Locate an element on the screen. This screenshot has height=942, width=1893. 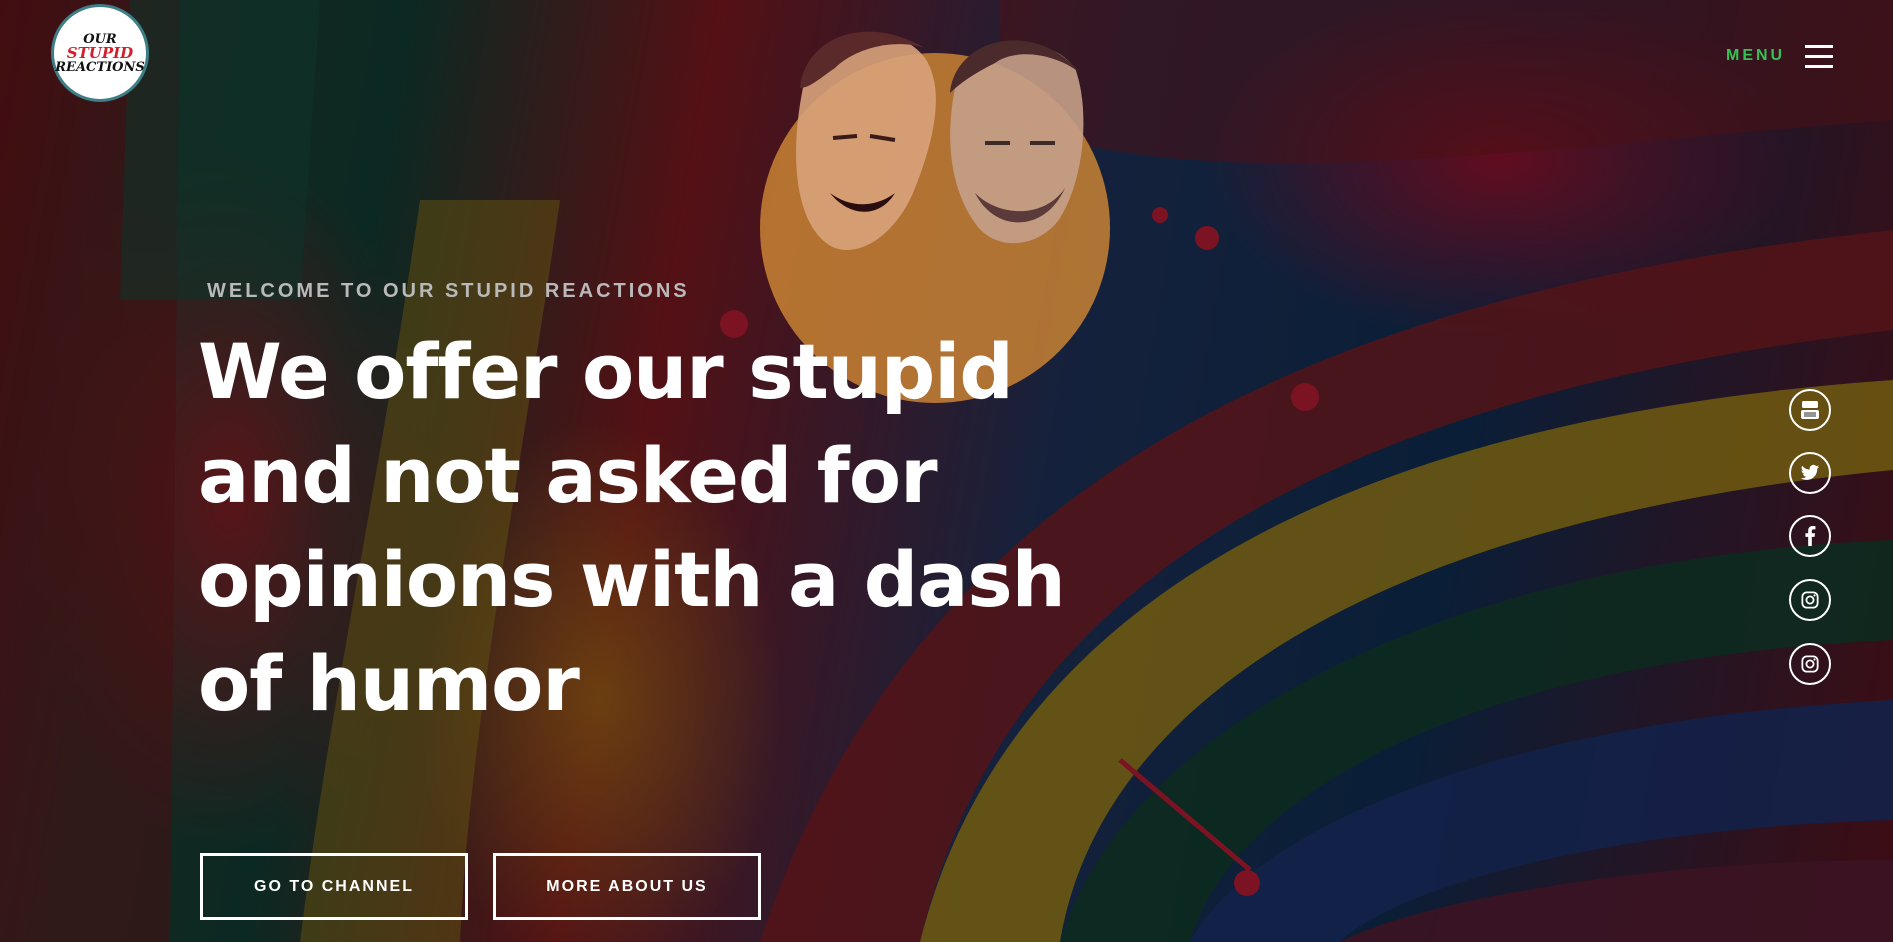
site-logo: OUR STUPID REACTIONS is located at coordinates (100, 53).